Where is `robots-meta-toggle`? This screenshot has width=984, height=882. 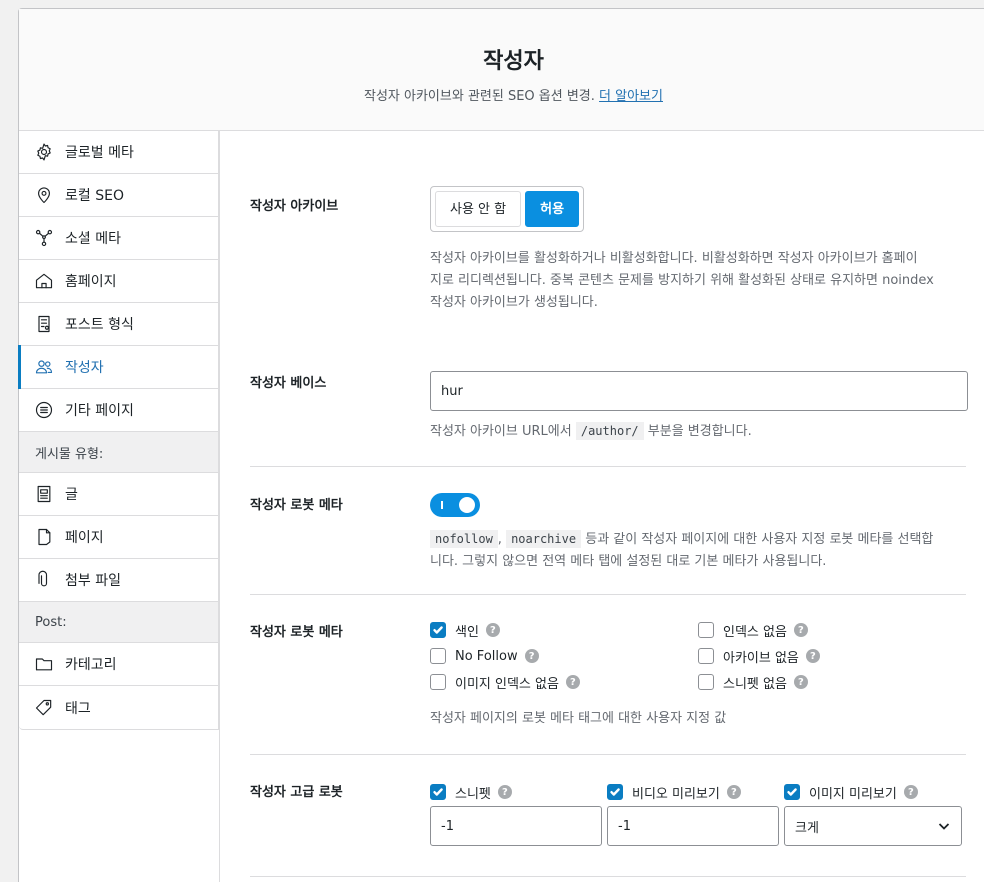
robots-meta-toggle is located at coordinates (455, 505).